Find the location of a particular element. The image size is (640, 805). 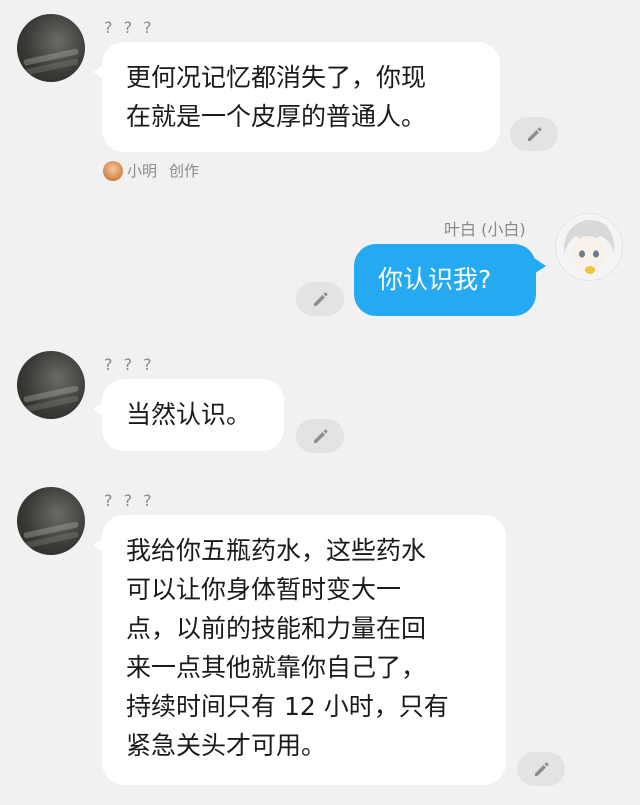

credit-tag: 创作 is located at coordinates (184, 171).